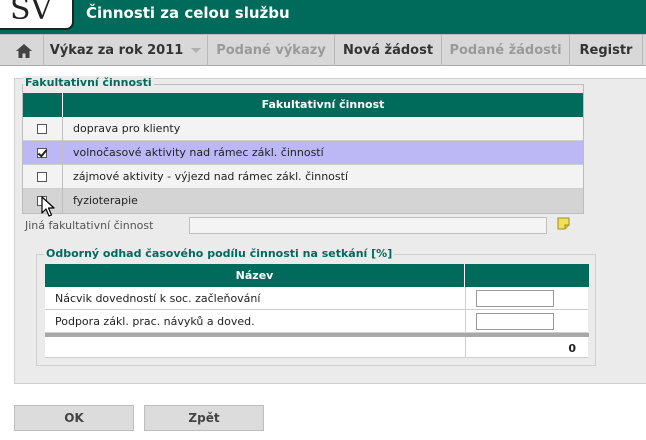 The height and width of the screenshot is (440, 646). I want to click on checkbox-column-header, so click(43, 105).